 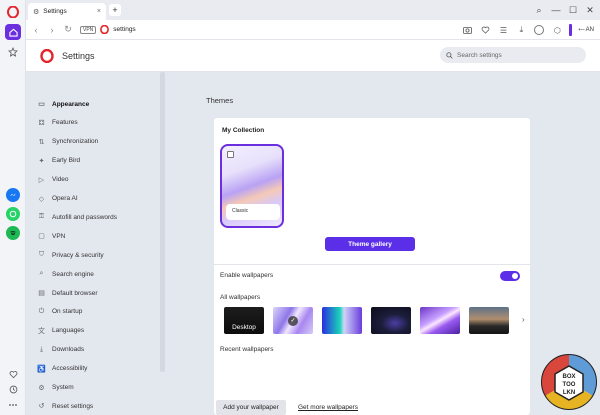 What do you see at coordinates (370, 244) in the screenshot?
I see `theme-gallery-button: Theme gallery` at bounding box center [370, 244].